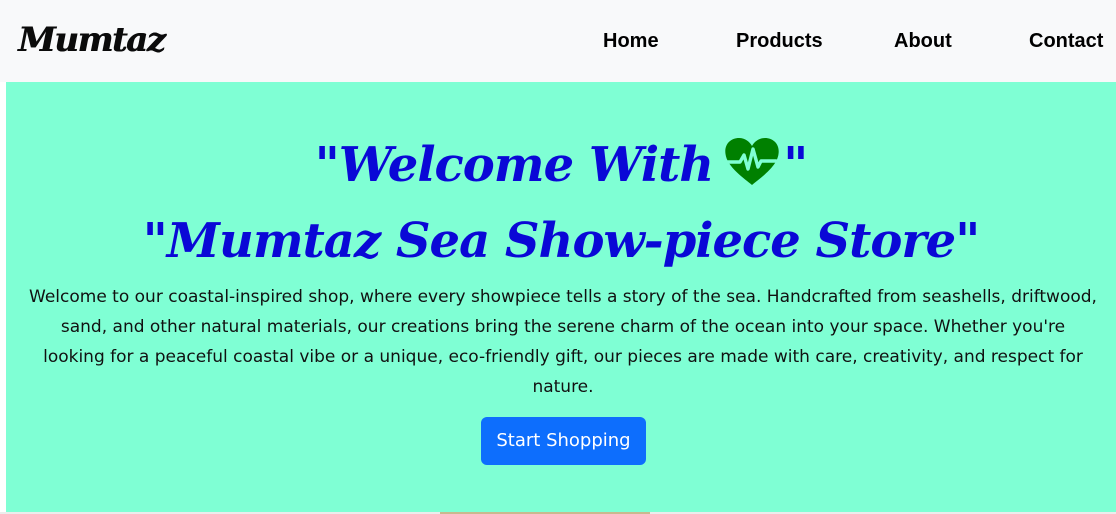 Image resolution: width=1116 pixels, height=514 pixels. Describe the element at coordinates (561, 241) in the screenshot. I see `hero-title-line-2: "Mumtaz Sea Show-piece Store"` at that location.